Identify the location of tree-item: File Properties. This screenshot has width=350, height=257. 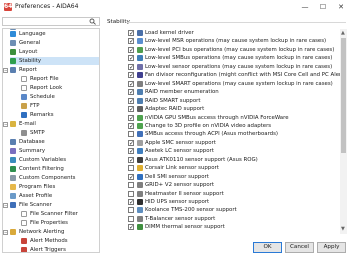
(60, 223).